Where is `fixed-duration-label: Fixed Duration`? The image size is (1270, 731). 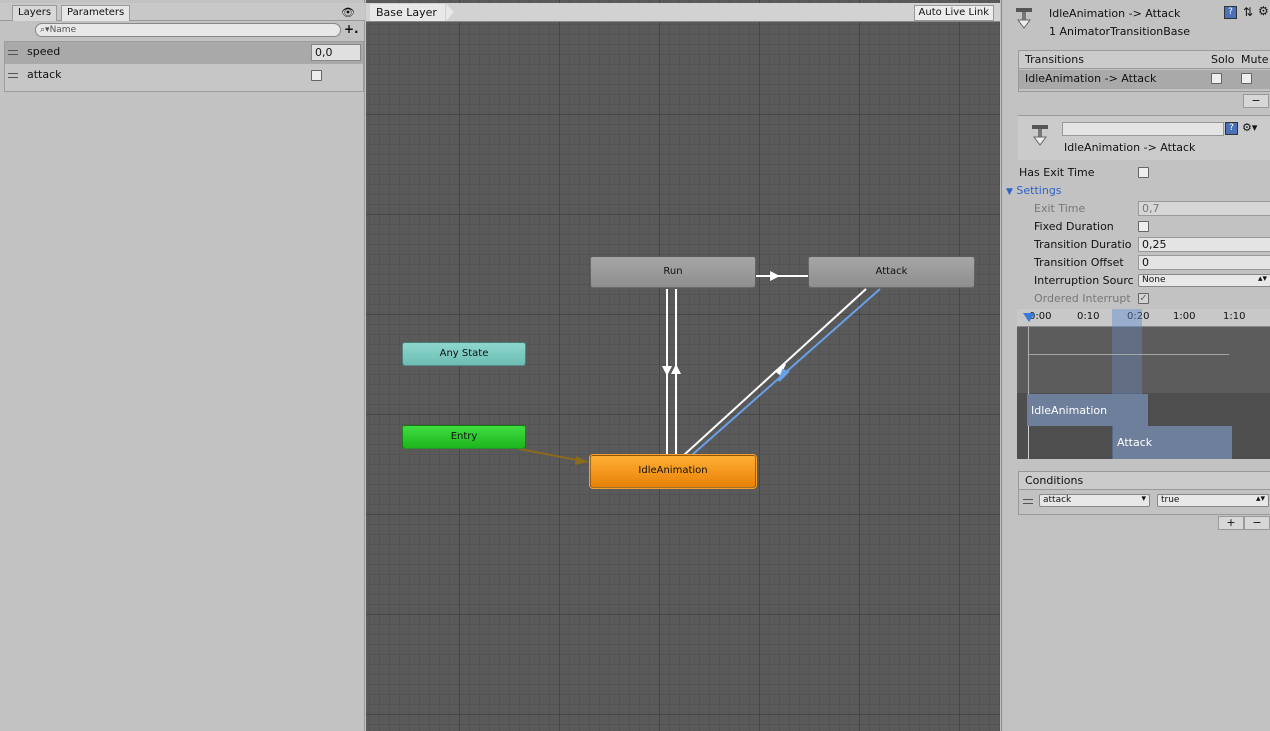
fixed-duration-label: Fixed Duration is located at coordinates (1074, 226).